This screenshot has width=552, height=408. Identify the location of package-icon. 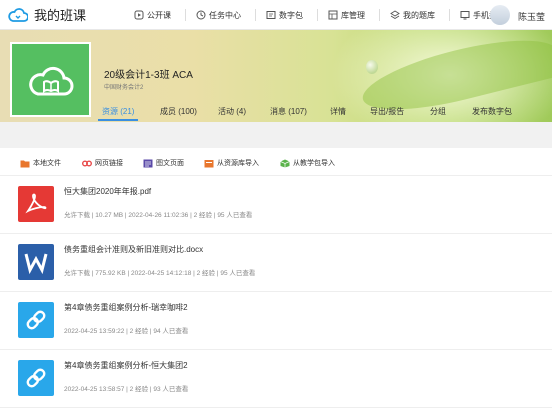
(271, 15).